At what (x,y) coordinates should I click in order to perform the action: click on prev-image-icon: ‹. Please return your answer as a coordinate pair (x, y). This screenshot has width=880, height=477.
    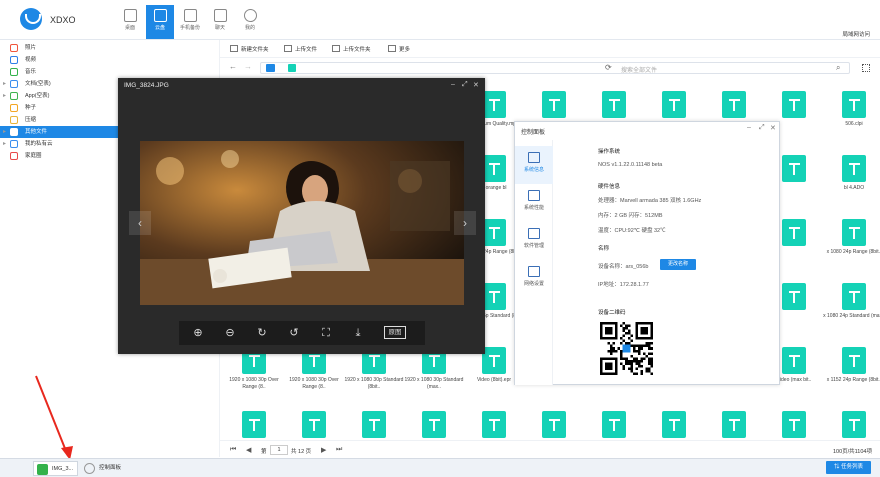
    Looking at the image, I should click on (140, 223).